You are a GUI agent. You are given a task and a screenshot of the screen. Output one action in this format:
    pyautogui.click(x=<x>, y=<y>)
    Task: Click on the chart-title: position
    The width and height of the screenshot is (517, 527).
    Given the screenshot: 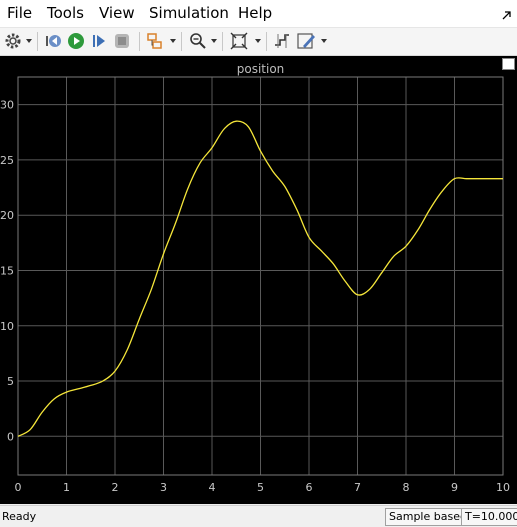 What is the action you would take?
    pyautogui.click(x=261, y=69)
    